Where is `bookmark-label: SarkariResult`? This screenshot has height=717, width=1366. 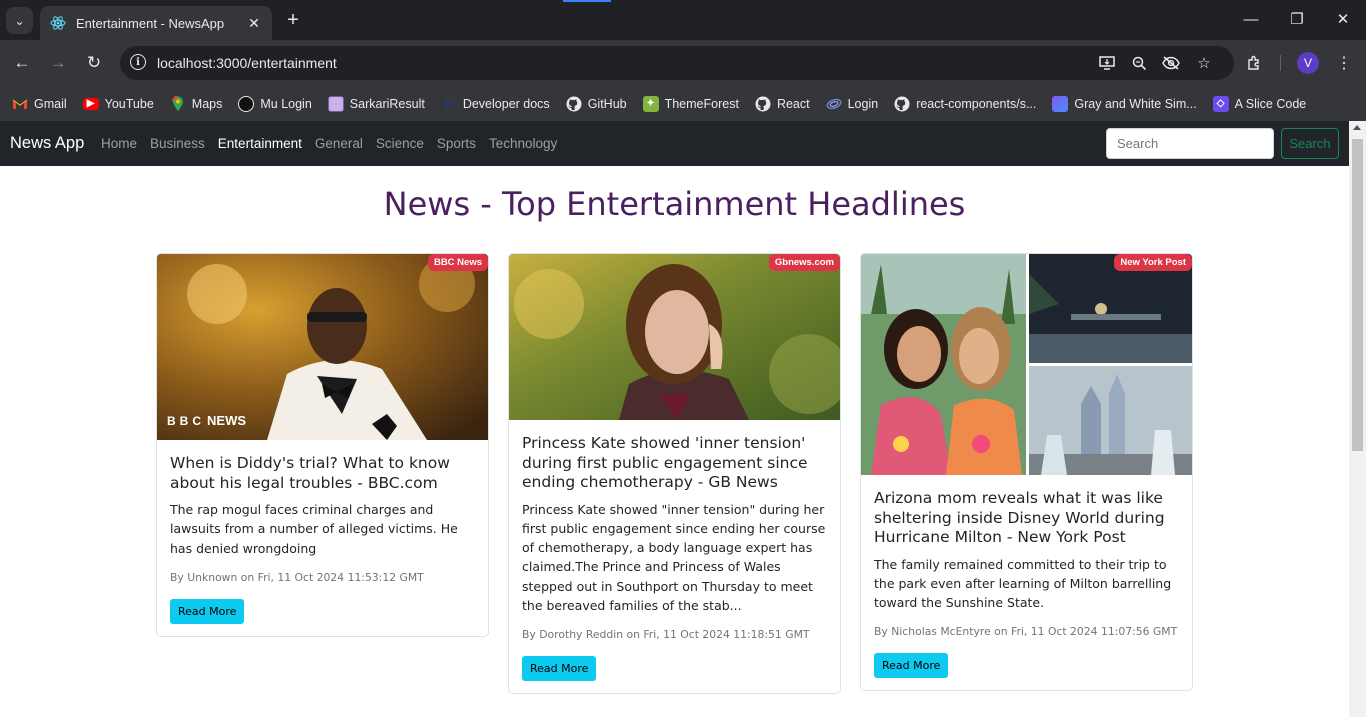 bookmark-label: SarkariResult is located at coordinates (387, 103).